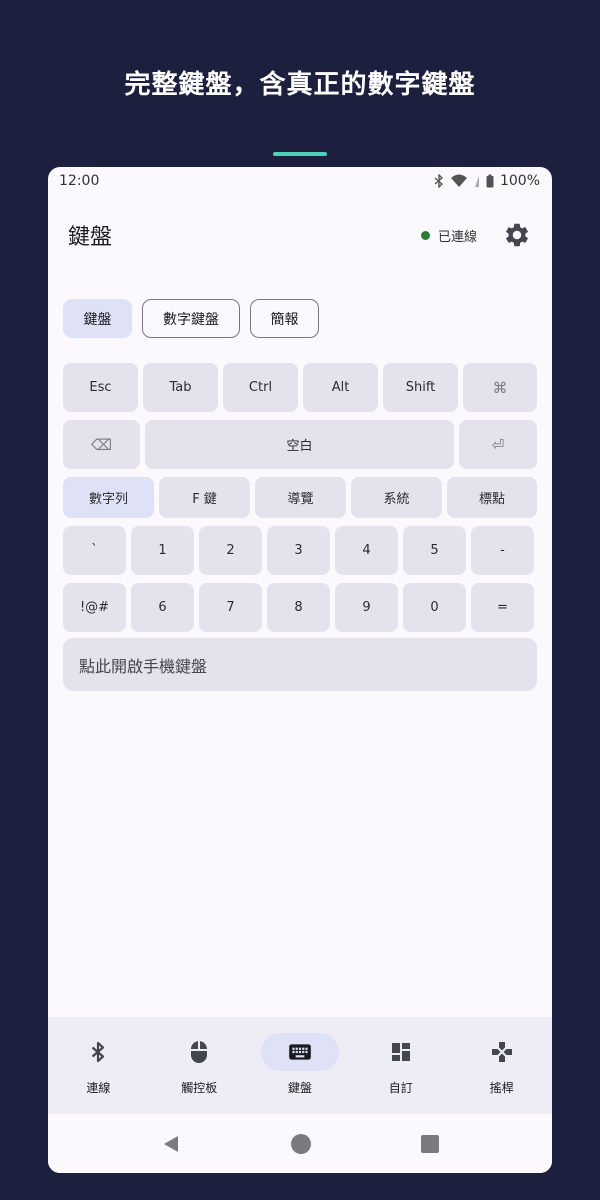  Describe the element at coordinates (400, 1088) in the screenshot. I see `nav-label-custom: 自訂` at that location.